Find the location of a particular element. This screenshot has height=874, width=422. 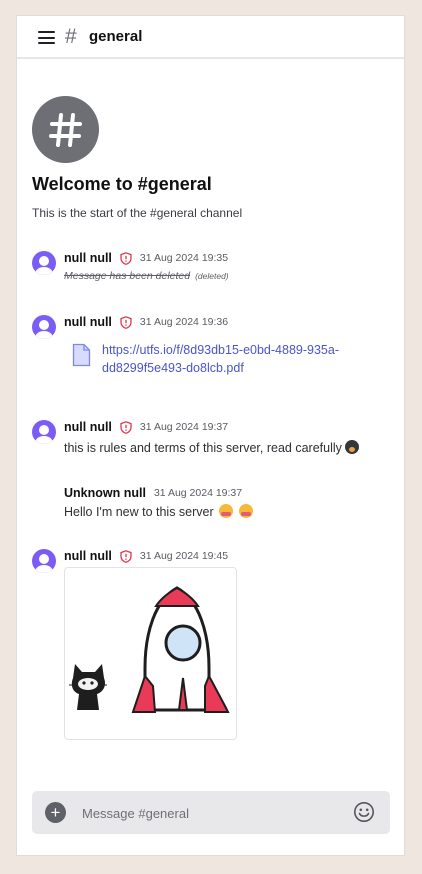

message-meta: null null 31 Aug 2024 19:37 is located at coordinates (146, 427).